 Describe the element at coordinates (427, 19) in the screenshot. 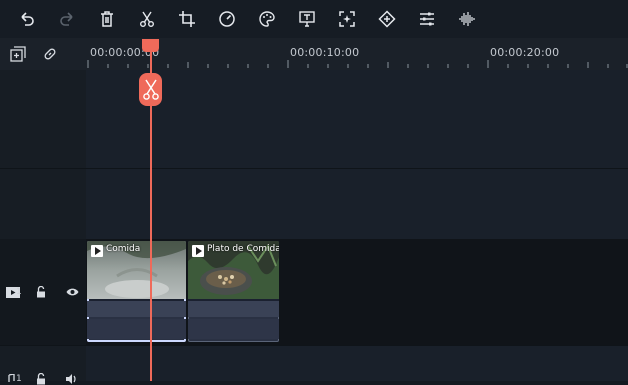

I see `adjust-icon` at that location.